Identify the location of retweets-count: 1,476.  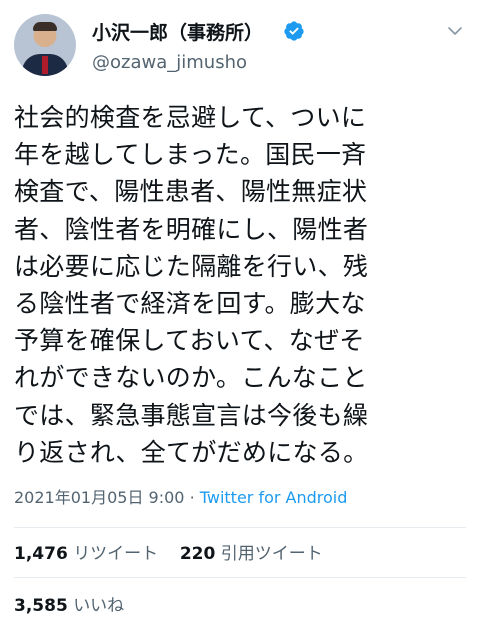
(41, 554).